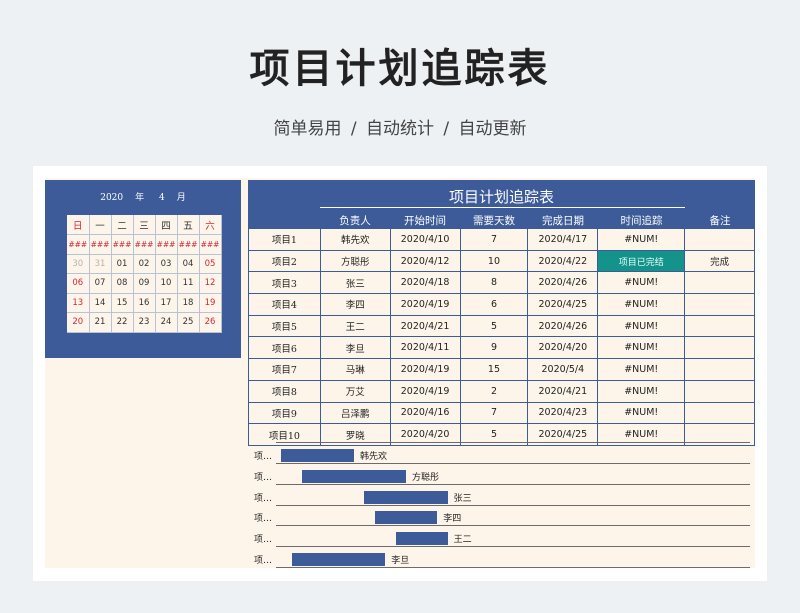  Describe the element at coordinates (166, 283) in the screenshot. I see `calendar-day-cell: 10` at that location.